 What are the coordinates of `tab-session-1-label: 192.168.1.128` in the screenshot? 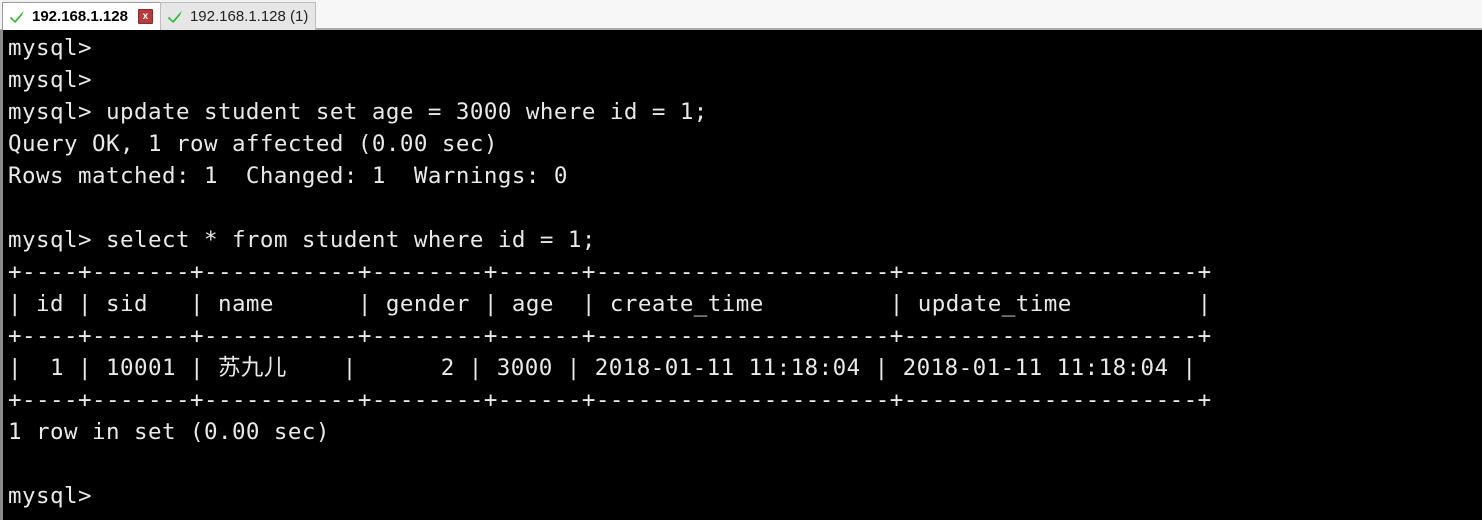 It's located at (80, 16).